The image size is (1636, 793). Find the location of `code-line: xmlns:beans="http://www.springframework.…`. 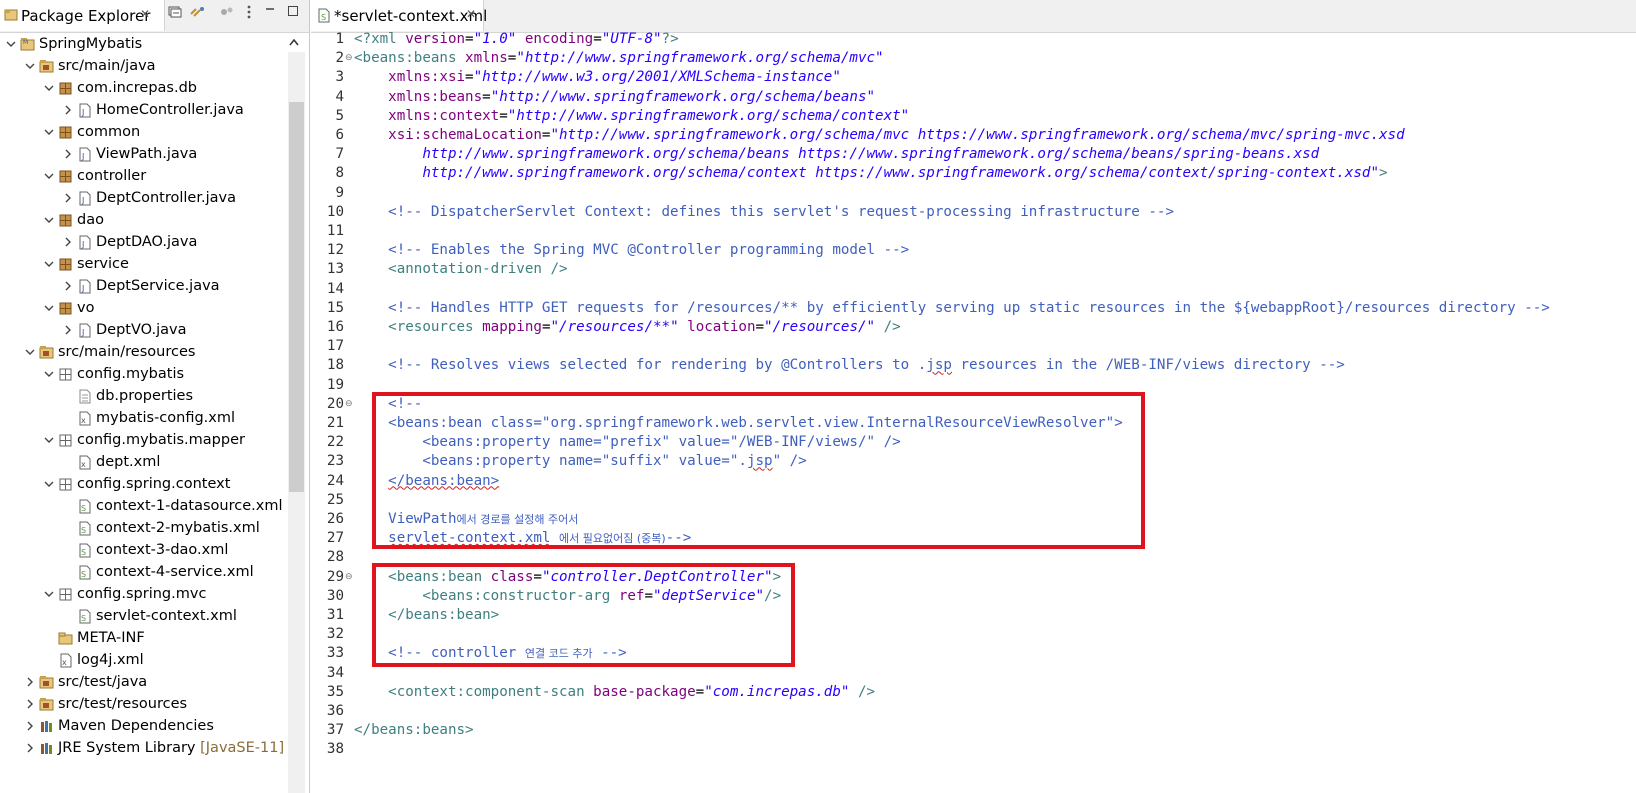

code-line: xmlns:beans="http://www.springframework.… is located at coordinates (614, 97).